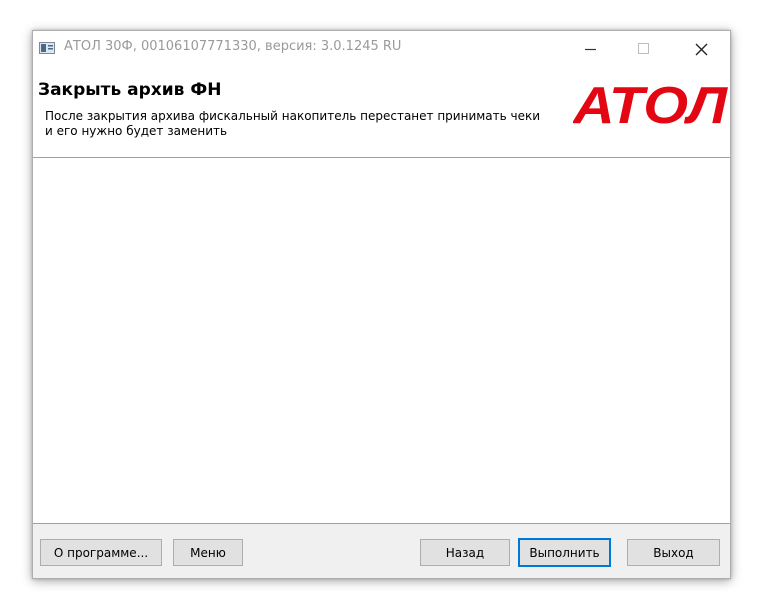 This screenshot has height=608, width=764. I want to click on atol-logo: АТОЛ, so click(650, 105).